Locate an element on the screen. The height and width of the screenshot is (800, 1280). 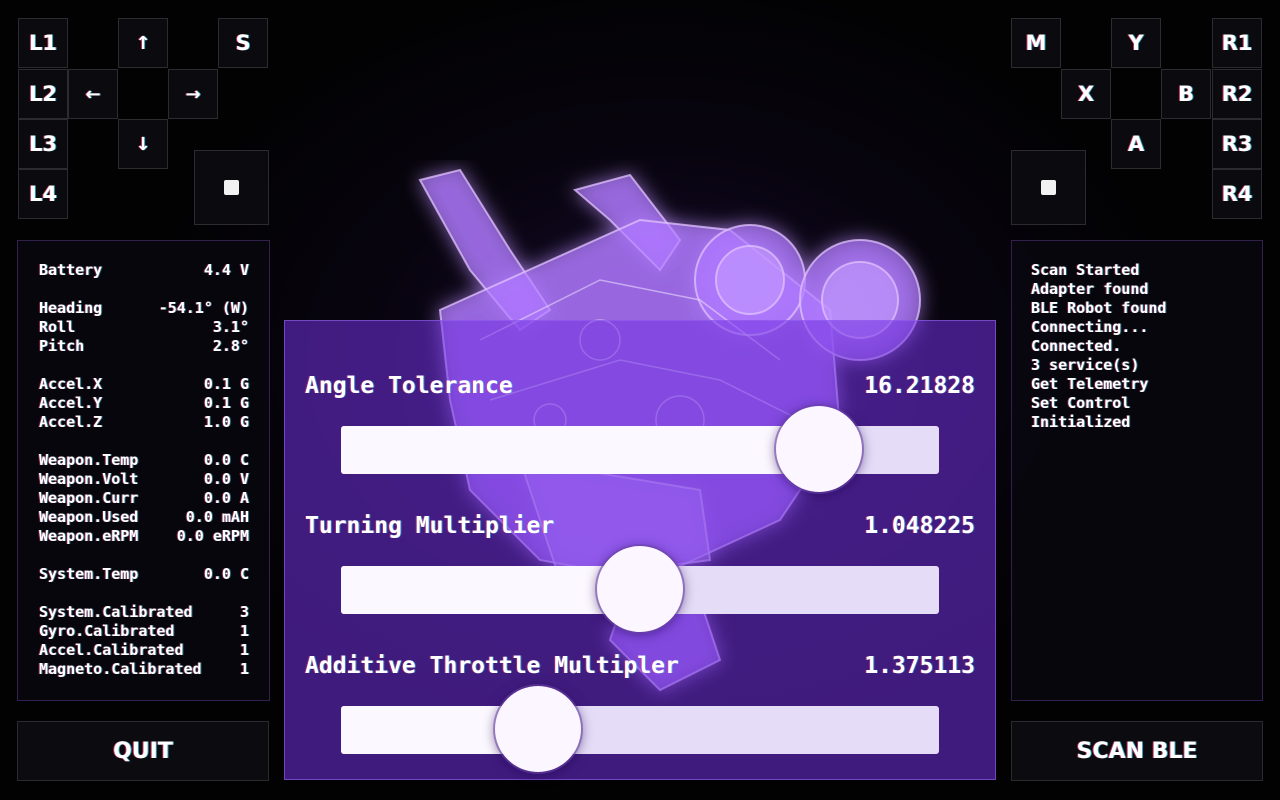
telemetry-label: Accel.Z is located at coordinates (71, 422).